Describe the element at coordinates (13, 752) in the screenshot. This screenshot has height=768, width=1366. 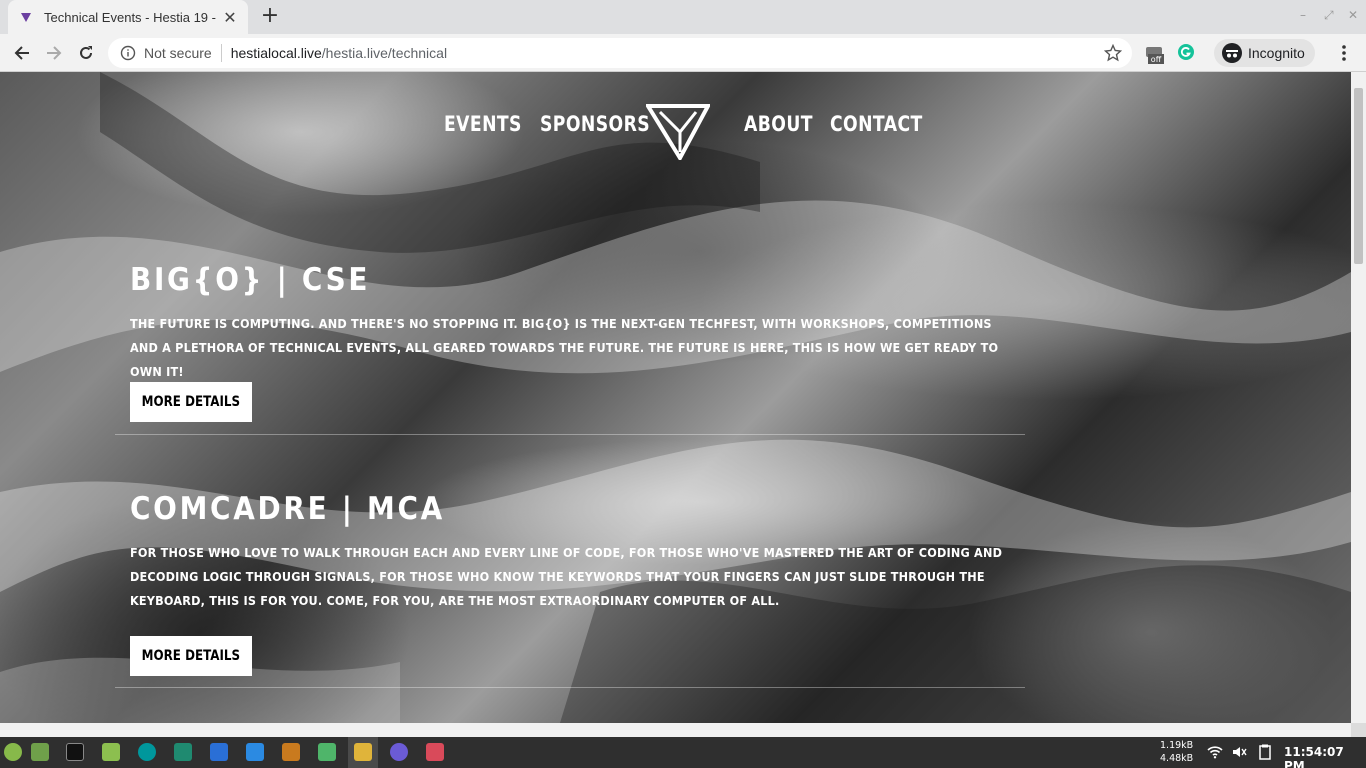
I see `mint-menu-icon` at that location.